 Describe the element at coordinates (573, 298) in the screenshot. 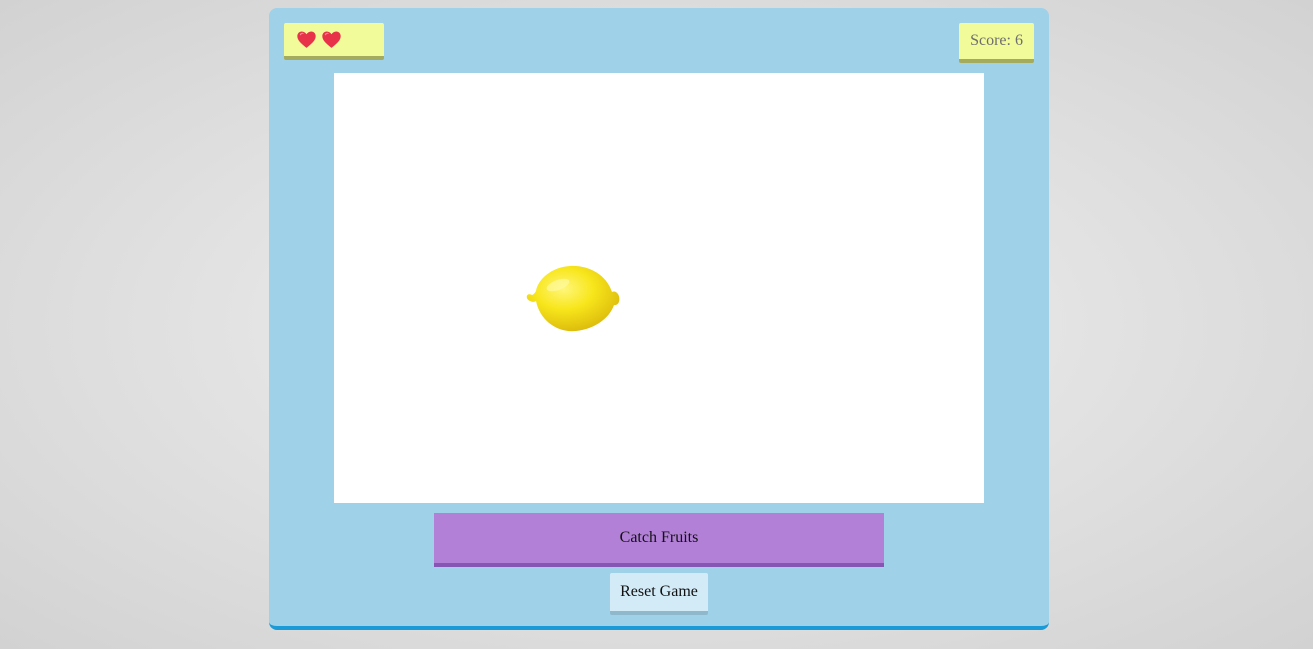

I see `lemon-icon` at that location.